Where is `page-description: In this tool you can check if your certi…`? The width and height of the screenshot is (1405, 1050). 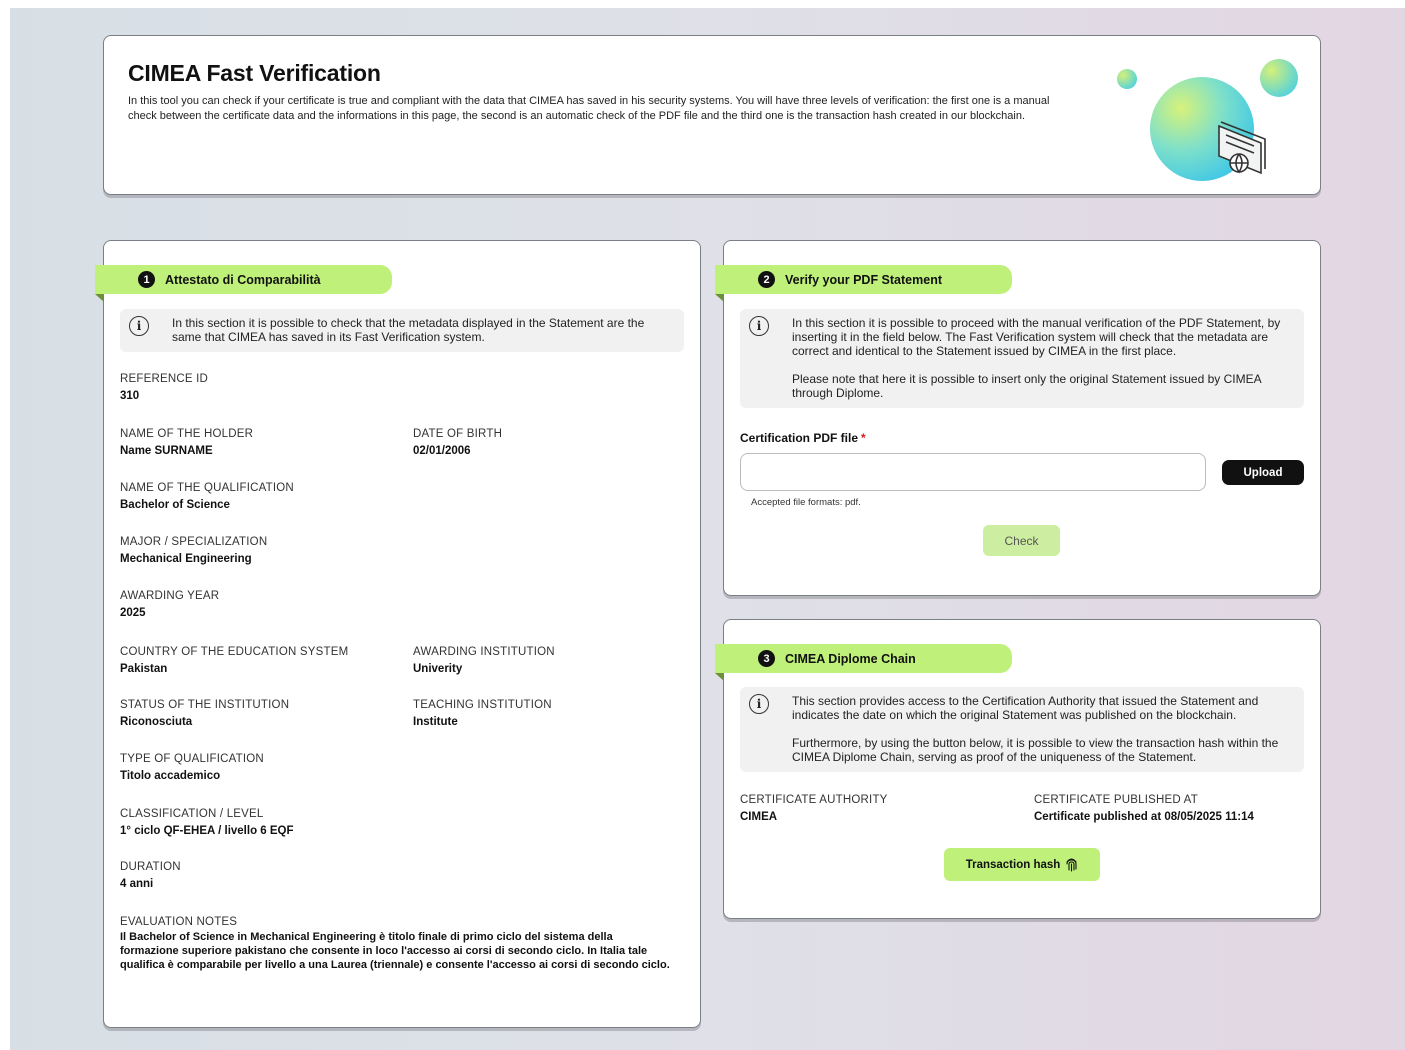
page-description: In this tool you can check if your certi… is located at coordinates (589, 108).